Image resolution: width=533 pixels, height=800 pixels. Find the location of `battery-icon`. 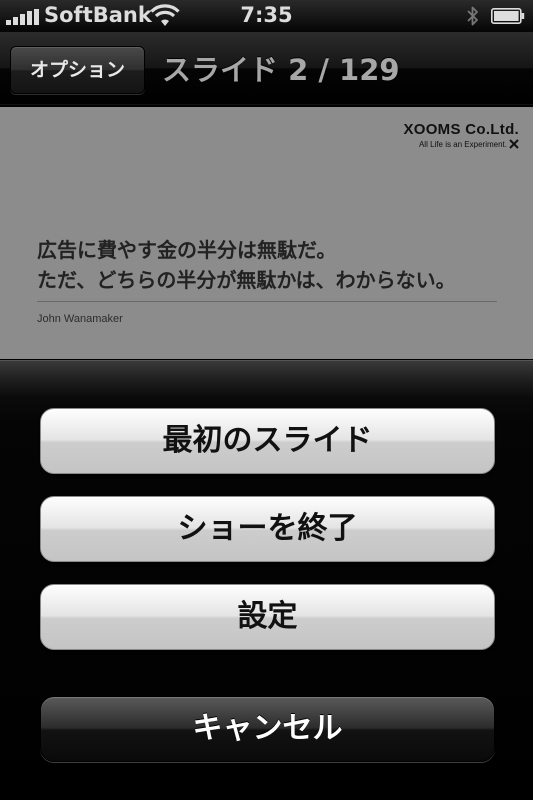

battery-icon is located at coordinates (508, 16).